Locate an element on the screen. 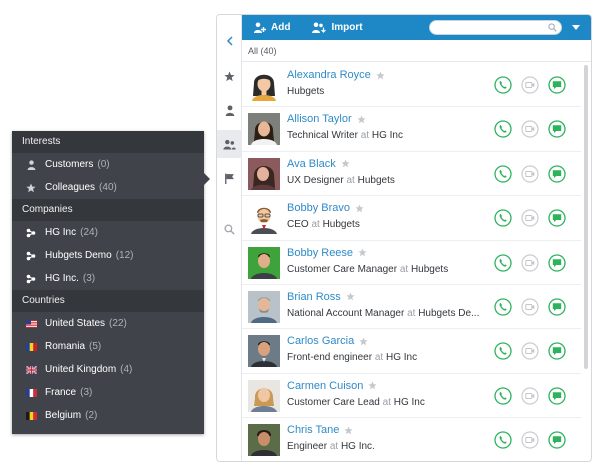  contact-row: Chris Tane Engineer at HG Inc. is located at coordinates (411, 439).